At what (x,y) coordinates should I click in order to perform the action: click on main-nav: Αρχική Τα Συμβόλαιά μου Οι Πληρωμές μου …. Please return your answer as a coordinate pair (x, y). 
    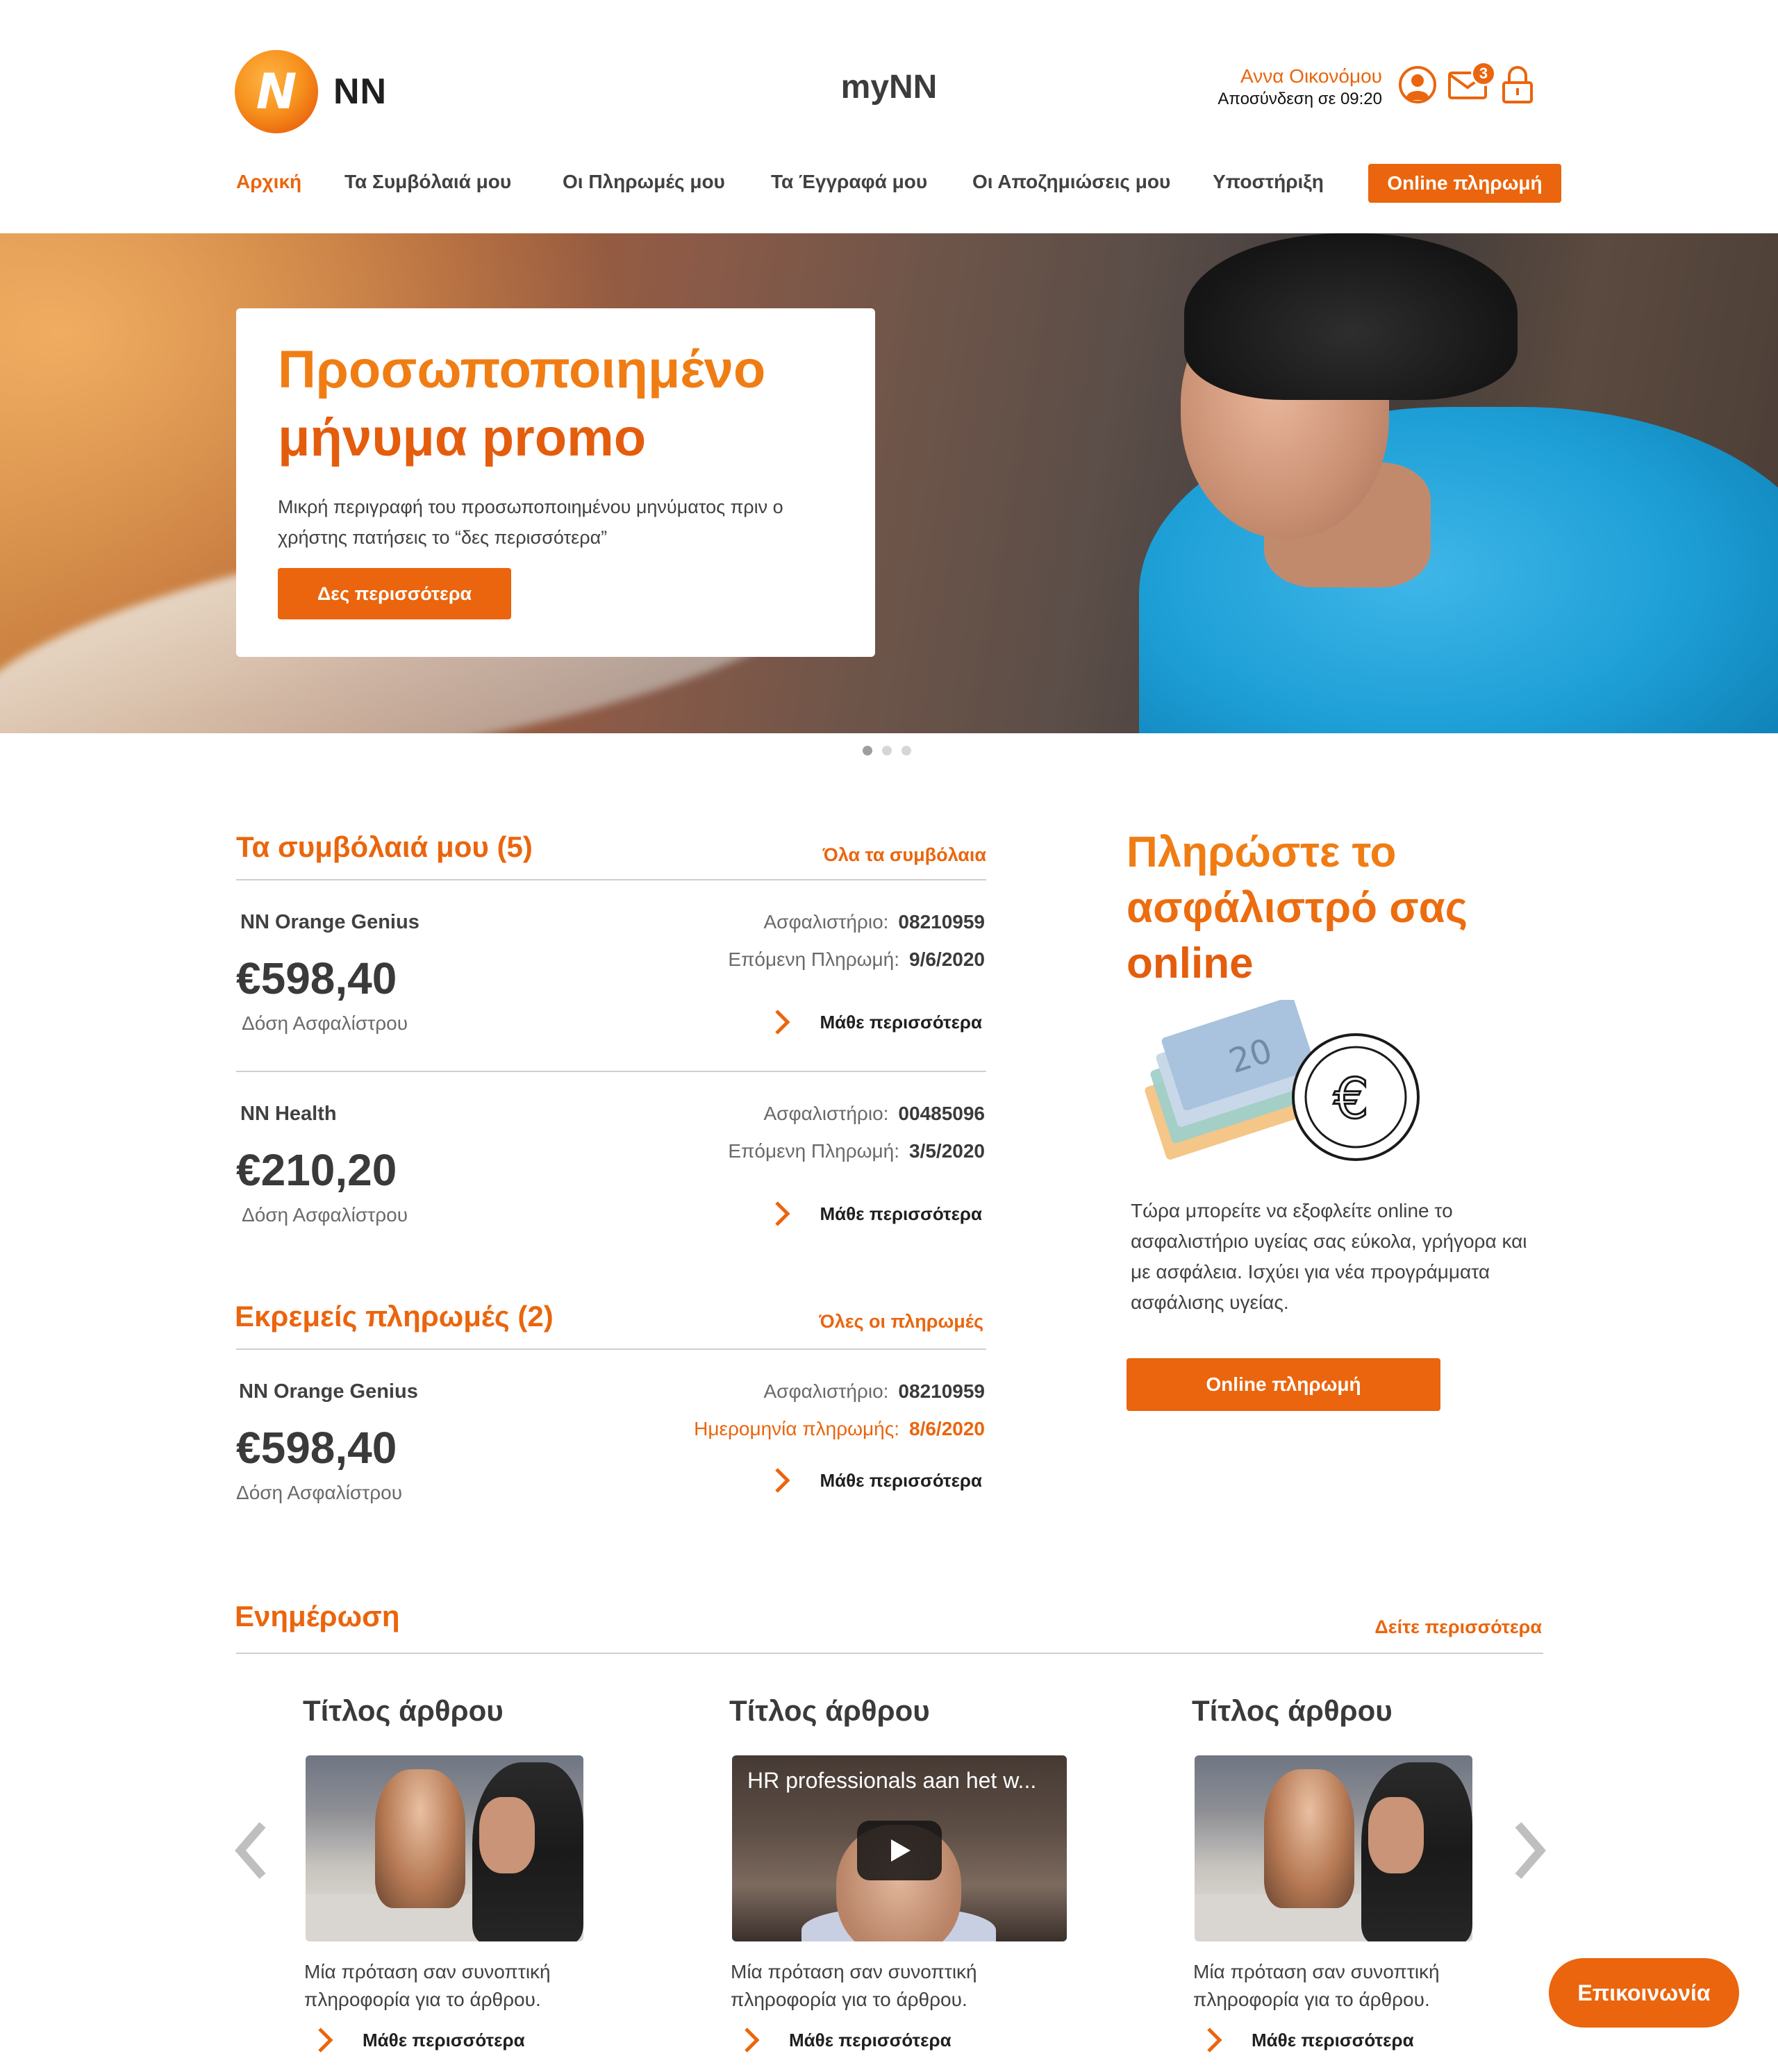
    Looking at the image, I should click on (898, 184).